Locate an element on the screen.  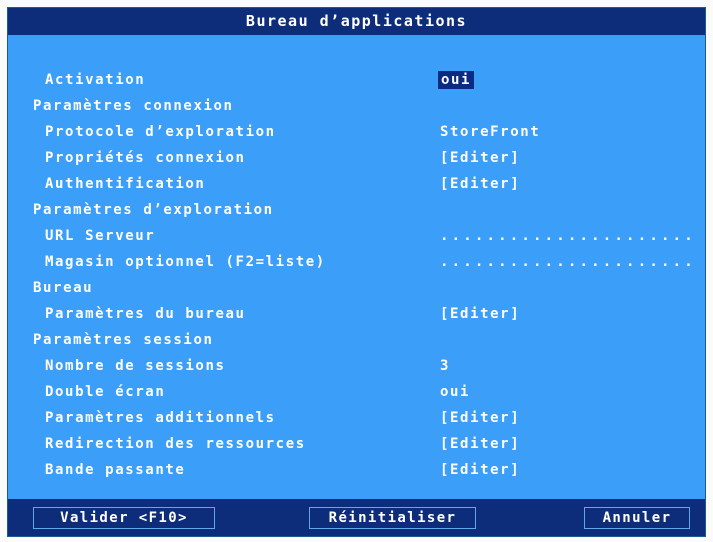
section-desktop: Bureau is located at coordinates (356, 289).